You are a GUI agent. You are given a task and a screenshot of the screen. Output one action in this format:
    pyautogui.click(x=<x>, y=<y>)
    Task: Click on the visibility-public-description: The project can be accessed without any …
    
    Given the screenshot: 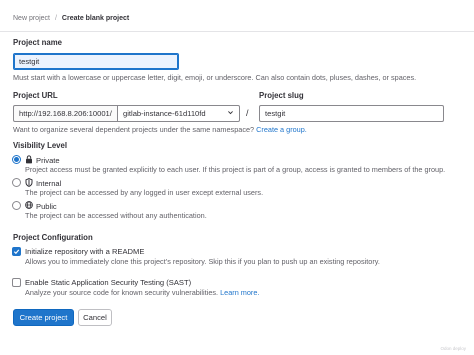 What is the action you would take?
    pyautogui.click(x=116, y=215)
    